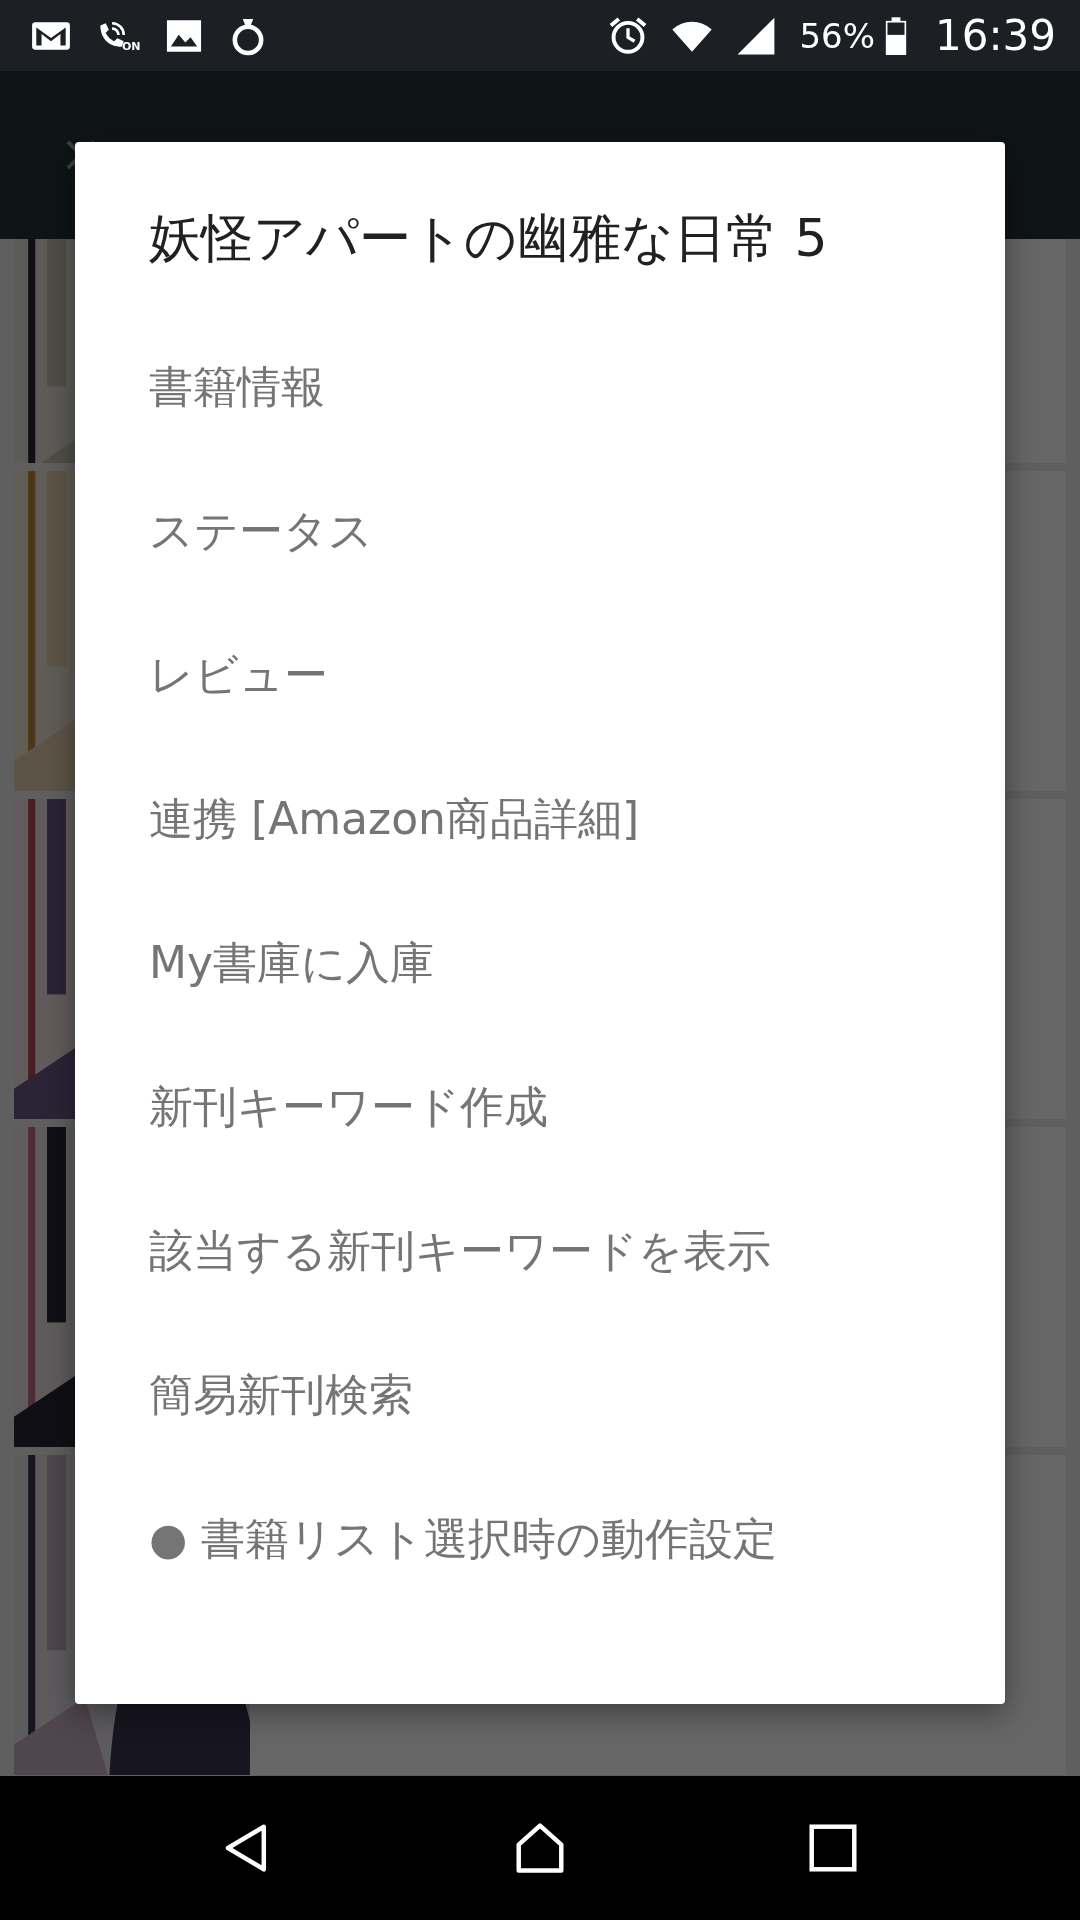 Image resolution: width=1080 pixels, height=1920 pixels. Describe the element at coordinates (463, 1538) in the screenshot. I see `menu-item: ● 書籍リスト選択時の動作設定` at that location.